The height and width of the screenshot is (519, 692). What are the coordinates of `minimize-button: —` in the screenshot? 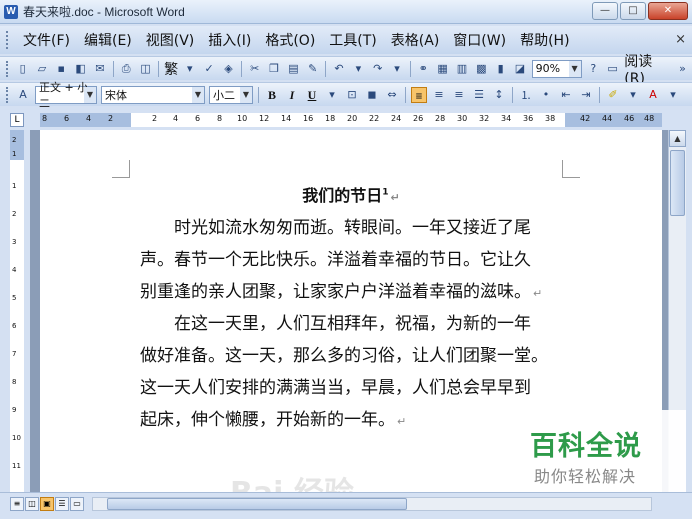 It's located at (605, 11).